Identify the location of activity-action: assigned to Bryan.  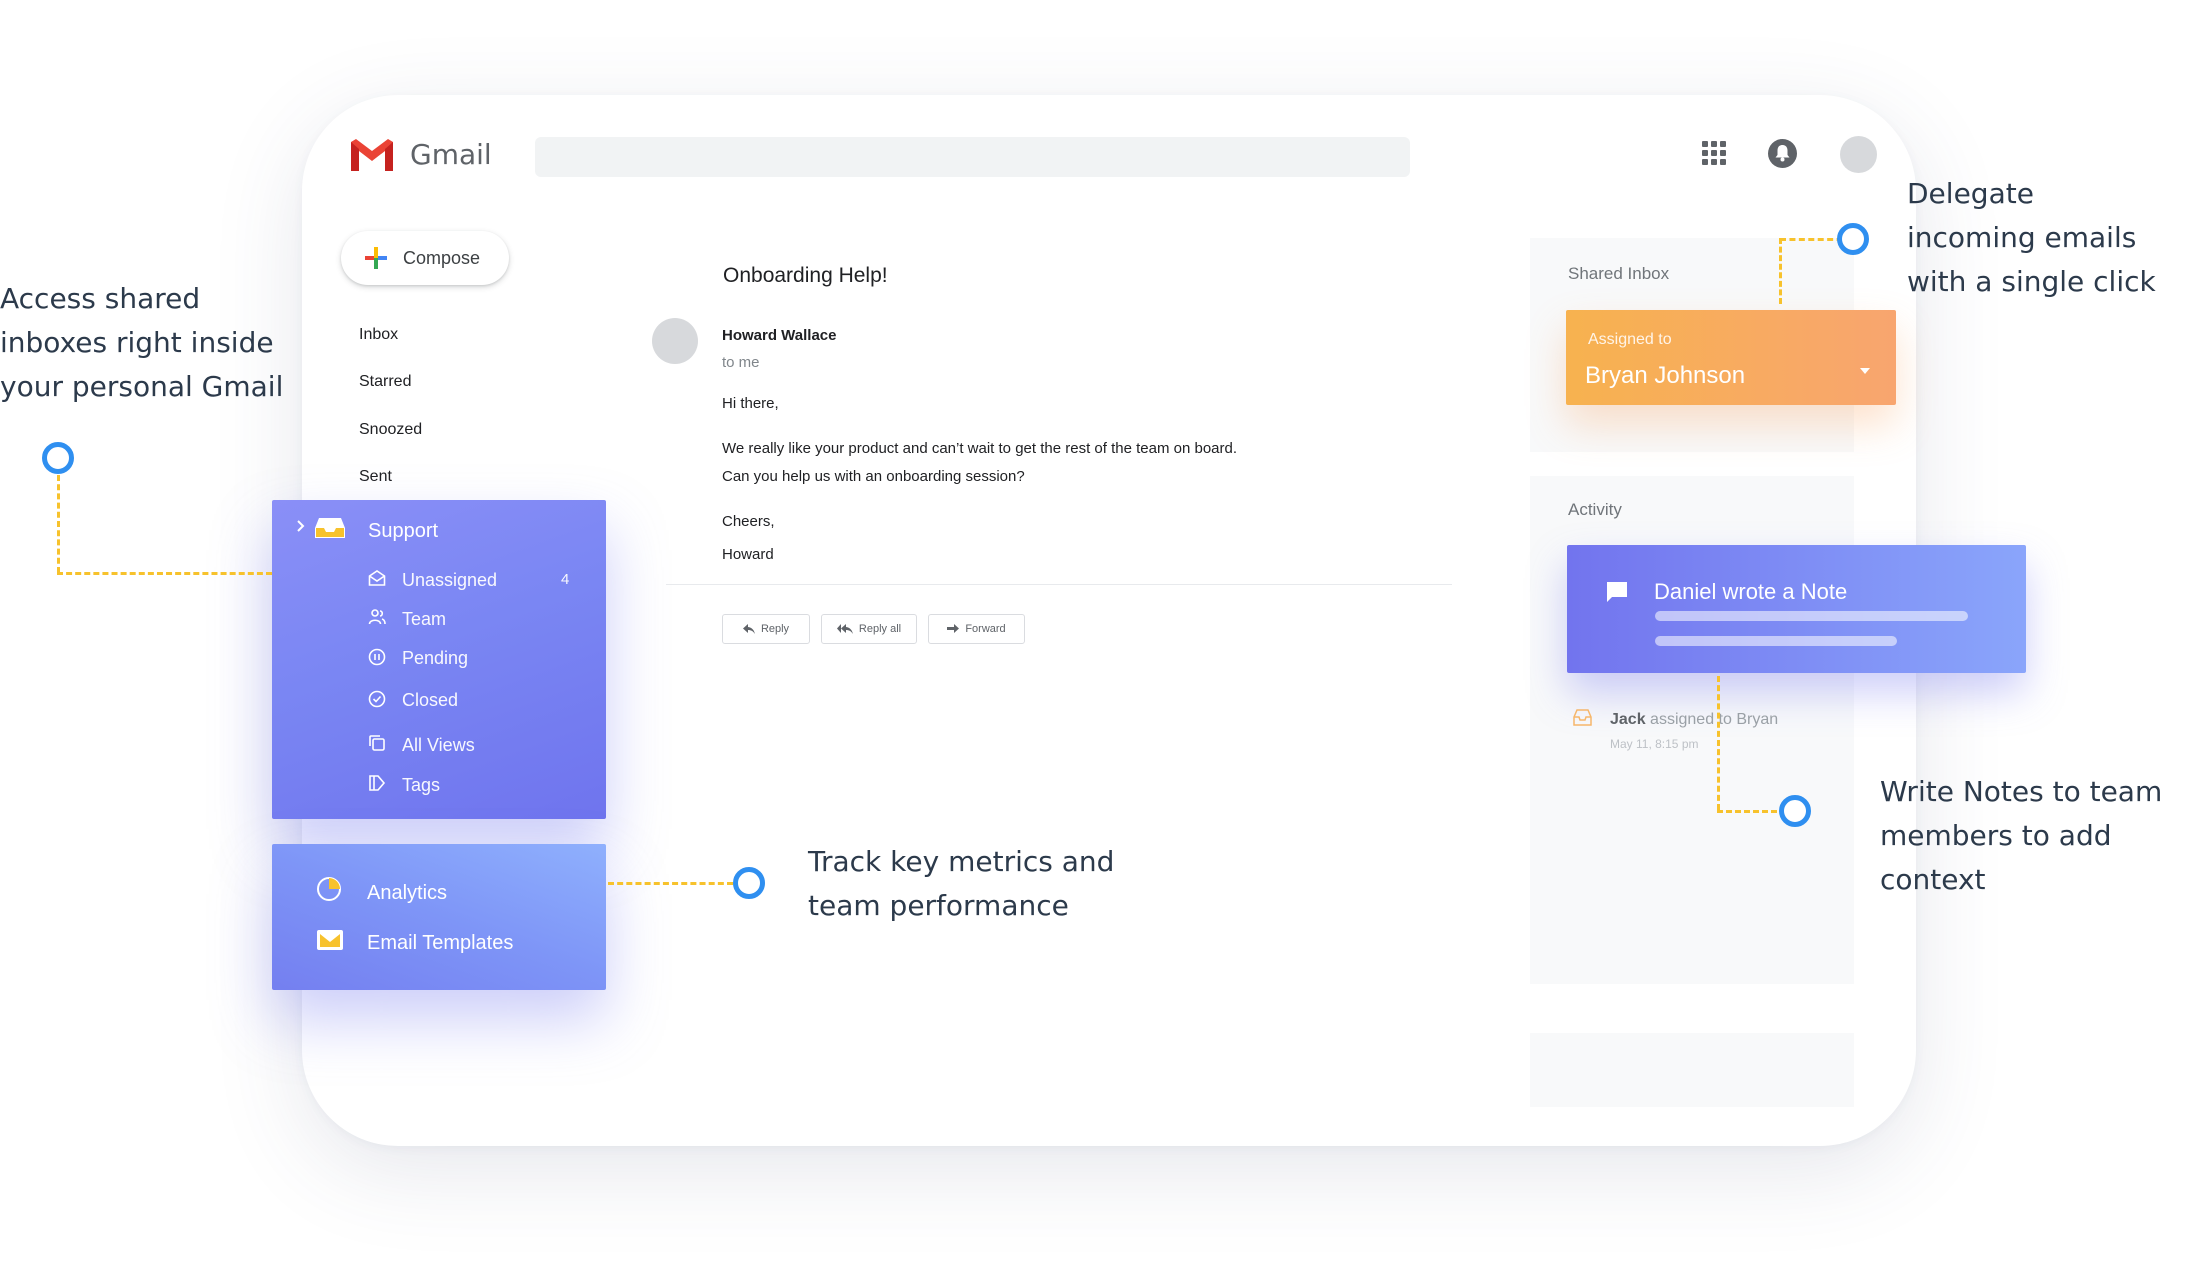
(1714, 719).